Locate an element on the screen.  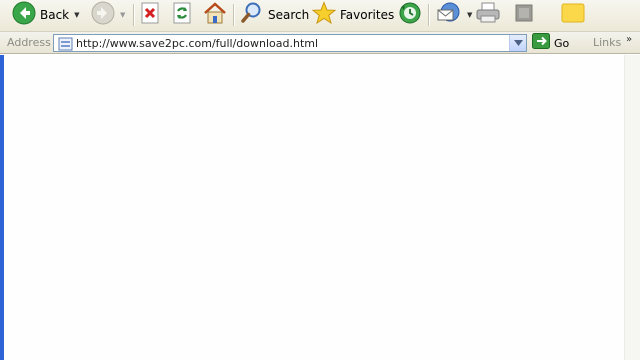
go-arrow-icon is located at coordinates (541, 43).